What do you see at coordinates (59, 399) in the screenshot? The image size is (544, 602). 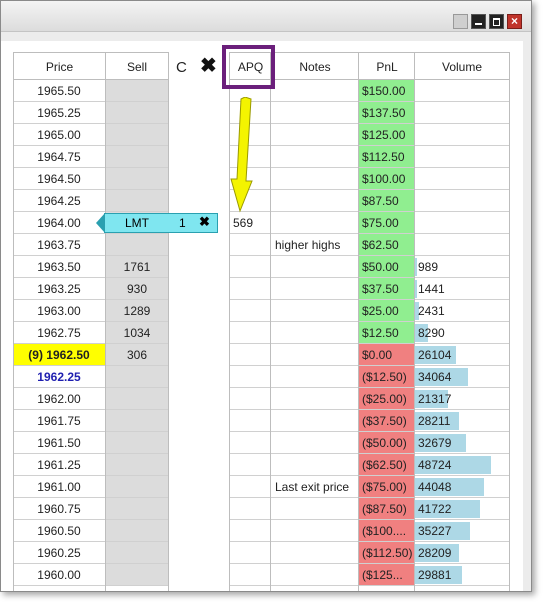 I see `price-cell: 1962.00` at bounding box center [59, 399].